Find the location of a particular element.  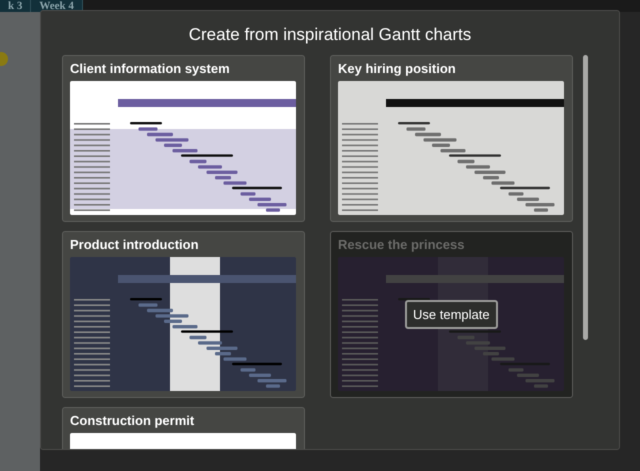

column-header: k 3 is located at coordinates (16, 6).